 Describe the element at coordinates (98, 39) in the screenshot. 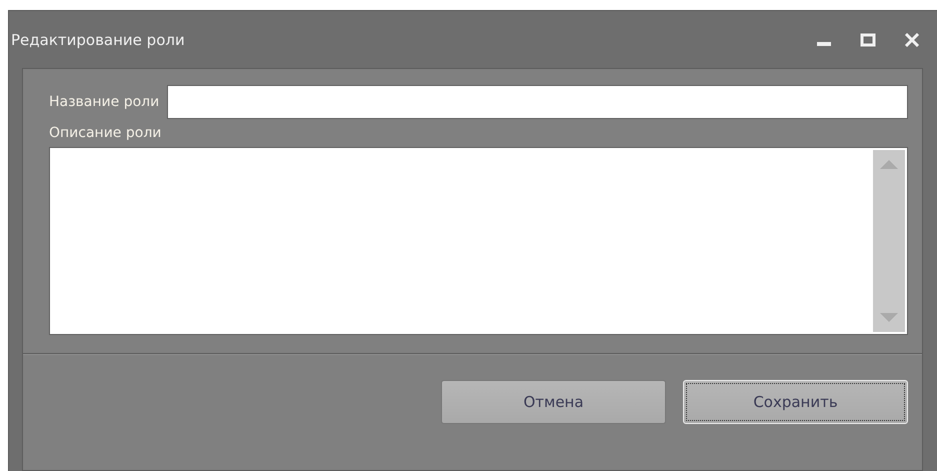

I see `window-title: Редактирование роли` at that location.